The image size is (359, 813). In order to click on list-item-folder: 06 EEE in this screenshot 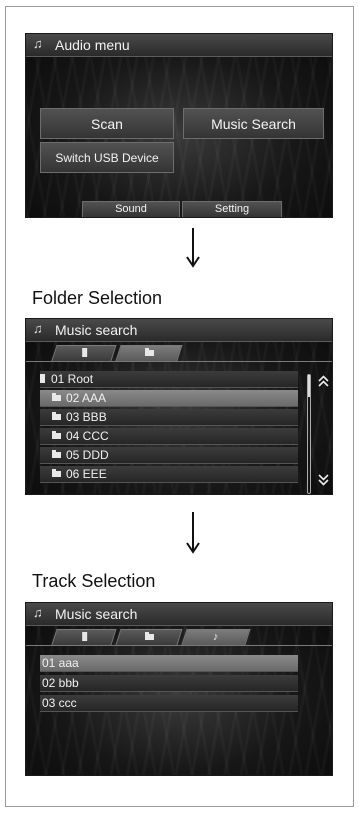, I will do `click(169, 474)`.